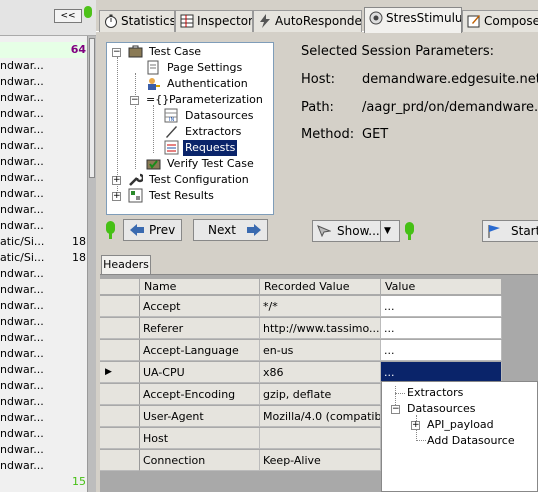  What do you see at coordinates (171, 132) in the screenshot?
I see `extractor-pen-icon` at bounding box center [171, 132].